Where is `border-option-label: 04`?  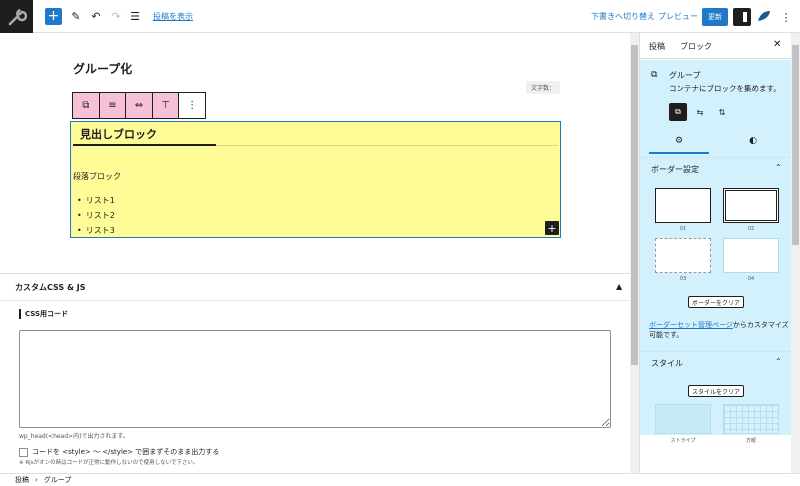
border-option-label: 04 is located at coordinates (751, 279).